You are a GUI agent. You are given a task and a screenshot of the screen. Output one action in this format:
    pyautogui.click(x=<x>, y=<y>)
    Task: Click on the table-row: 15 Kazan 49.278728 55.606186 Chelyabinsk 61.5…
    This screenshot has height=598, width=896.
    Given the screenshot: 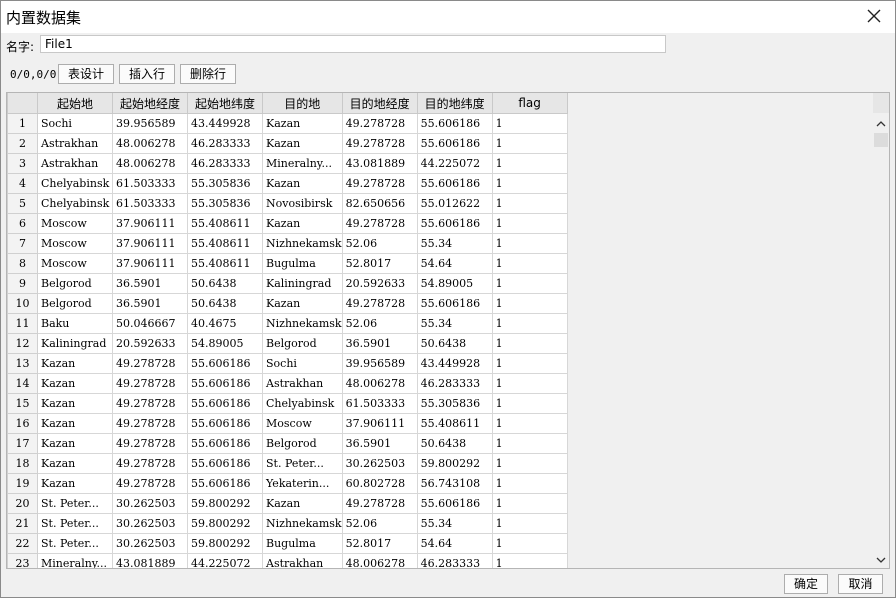 What is the action you would take?
    pyautogui.click(x=287, y=403)
    